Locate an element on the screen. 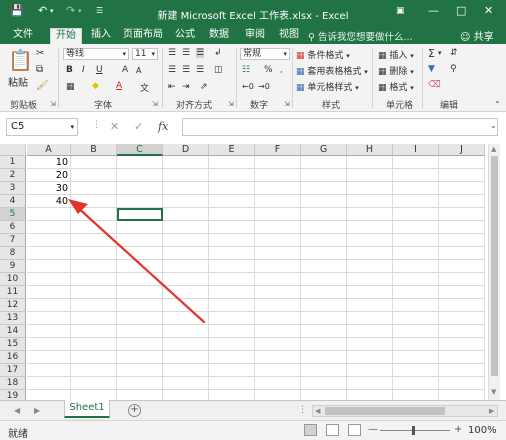 The width and height of the screenshot is (506, 440). add-sheet-button: + is located at coordinates (134, 410).